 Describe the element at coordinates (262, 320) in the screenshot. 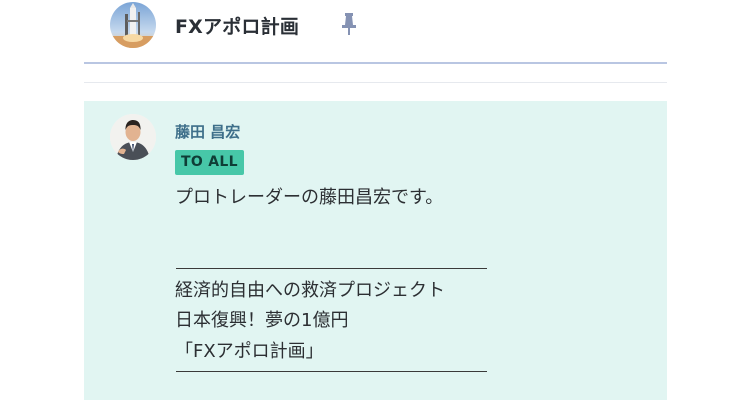

I see `message-line: 日本復興！夢の1億円` at that location.